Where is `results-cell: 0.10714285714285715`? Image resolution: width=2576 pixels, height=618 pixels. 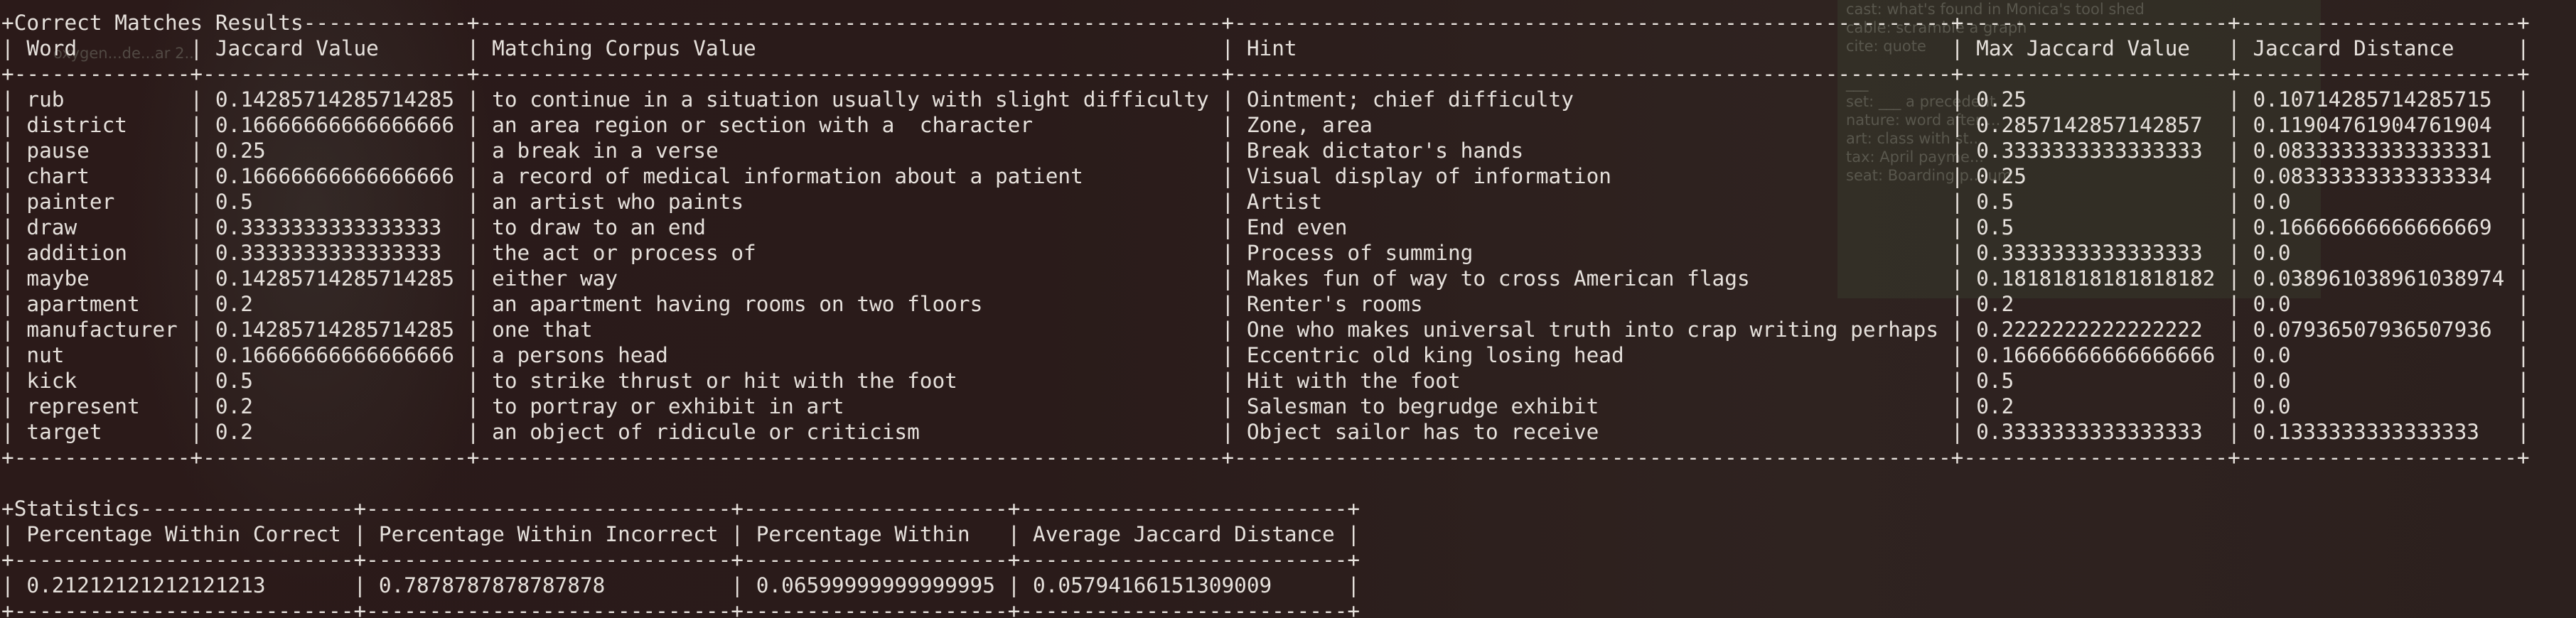
results-cell: 0.10714285714285715 is located at coordinates (2372, 99).